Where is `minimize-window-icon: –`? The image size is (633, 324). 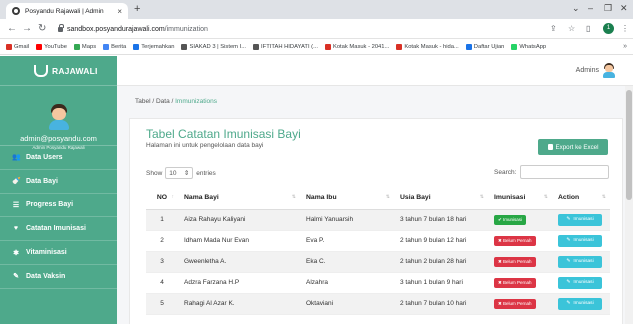 minimize-window-icon: – is located at coordinates (590, 8).